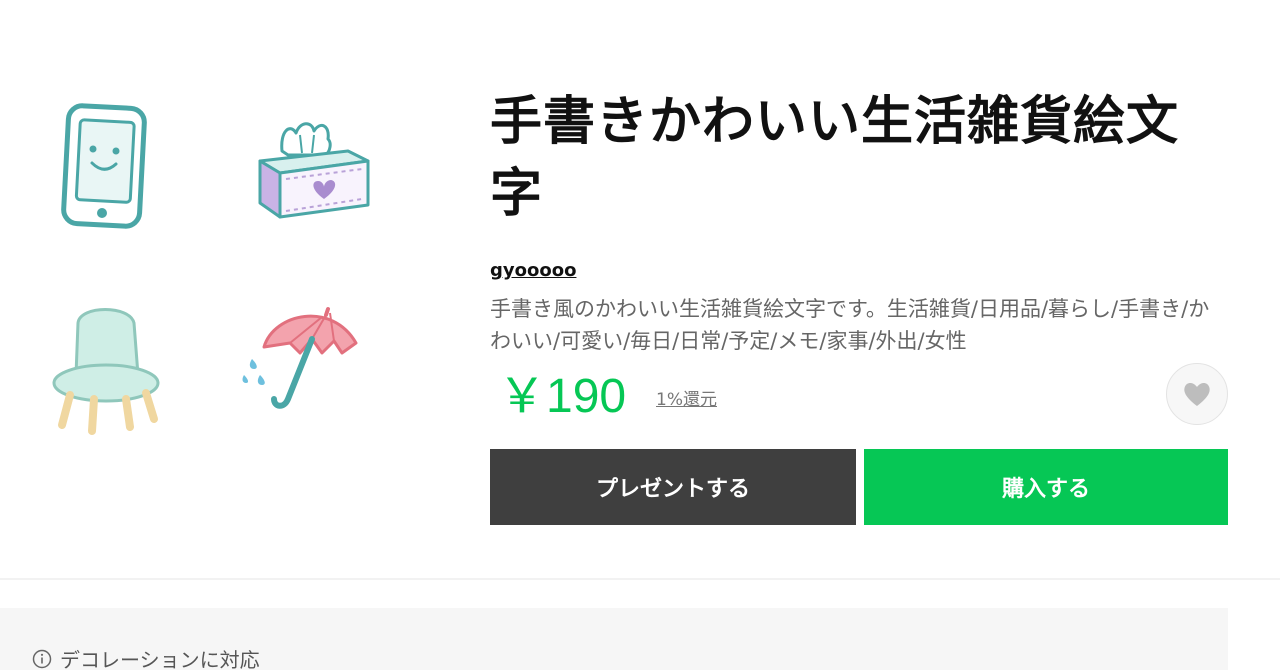 The height and width of the screenshot is (670, 1280). I want to click on price-row: ￥190 1%還元, so click(859, 396).